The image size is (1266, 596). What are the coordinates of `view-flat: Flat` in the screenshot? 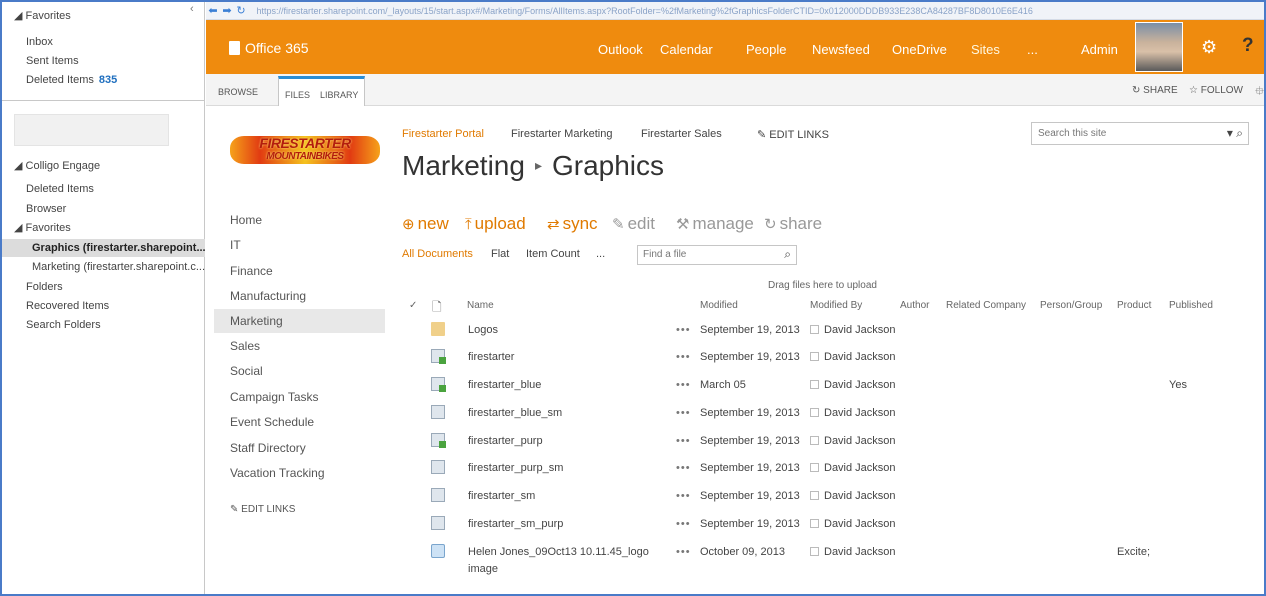 It's located at (500, 254).